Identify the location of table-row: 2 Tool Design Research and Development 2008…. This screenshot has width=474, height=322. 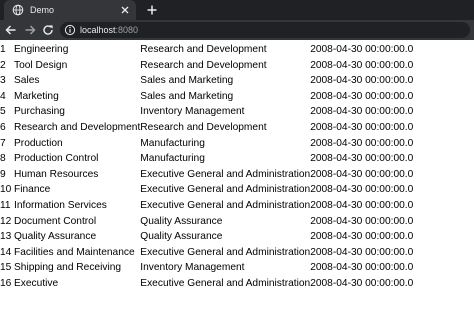
(206, 66).